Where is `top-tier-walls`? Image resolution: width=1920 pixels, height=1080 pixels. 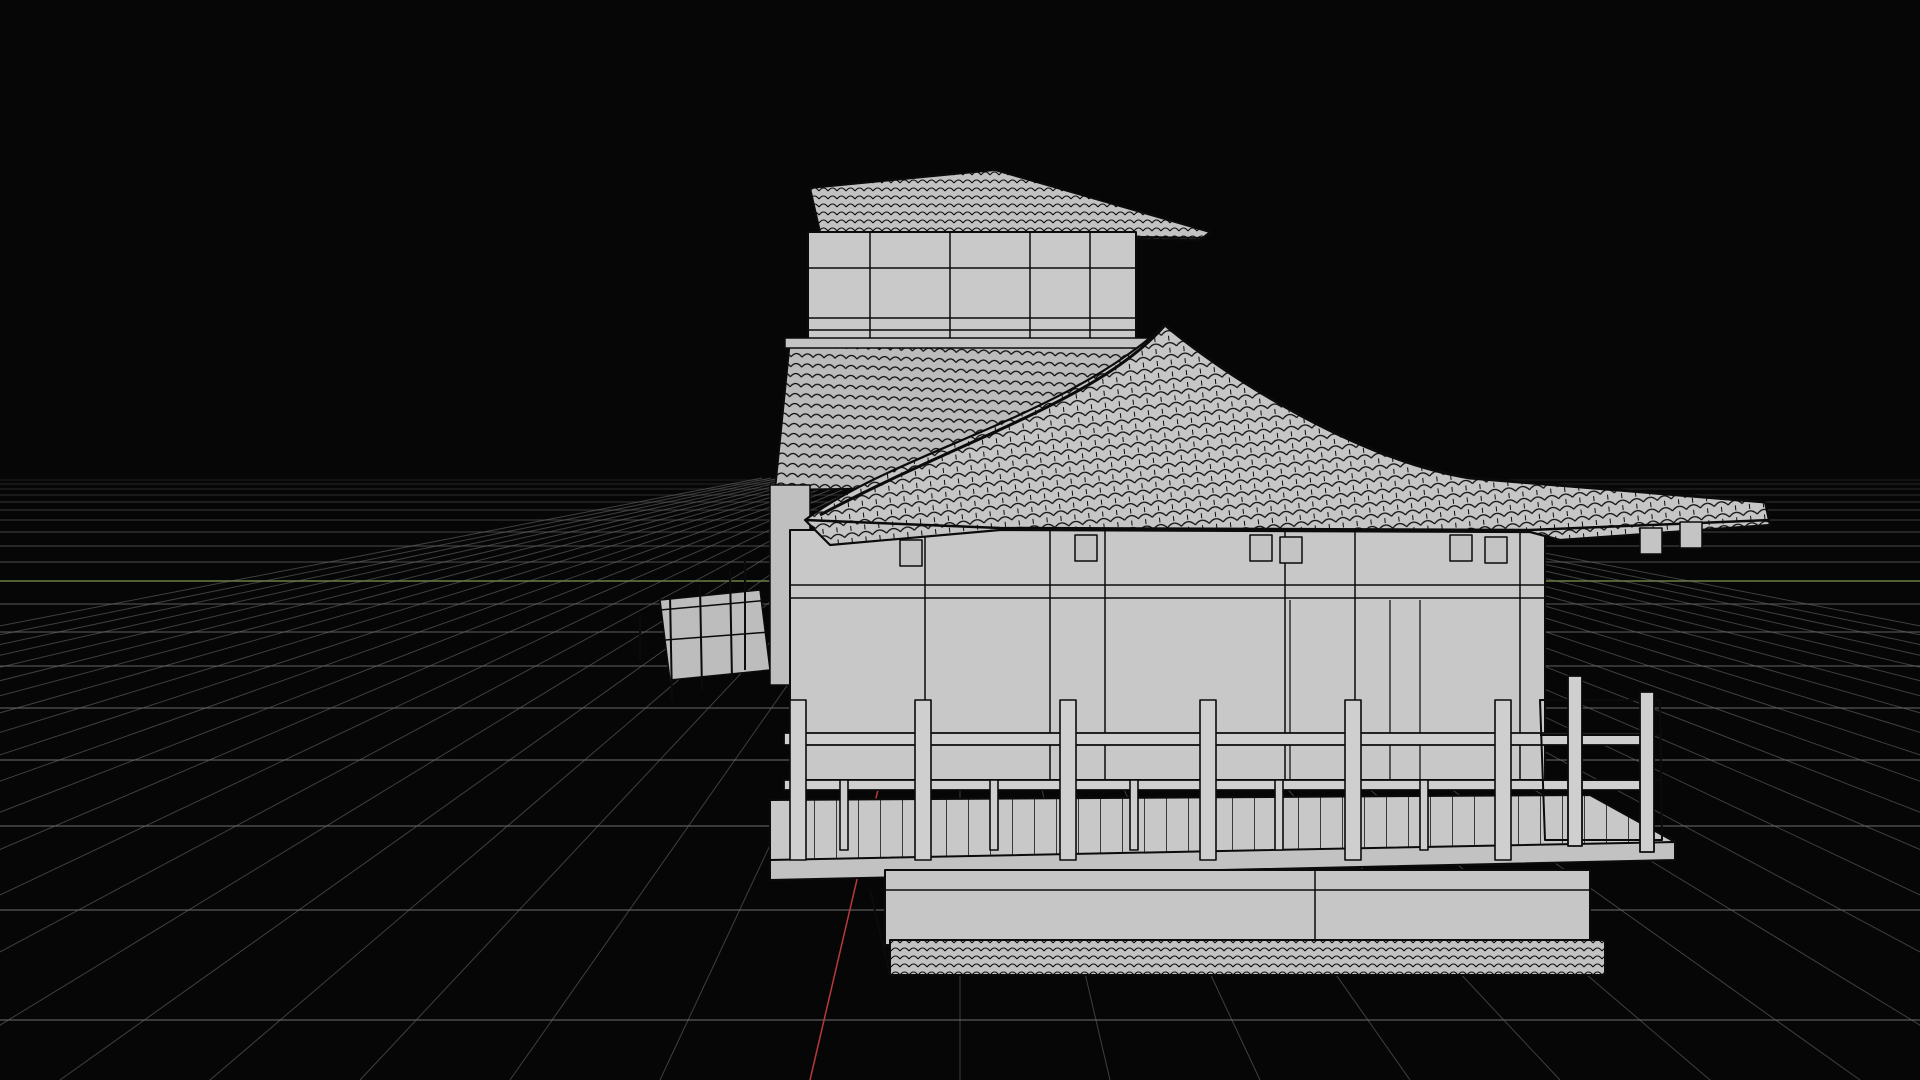 top-tier-walls is located at coordinates (972, 286).